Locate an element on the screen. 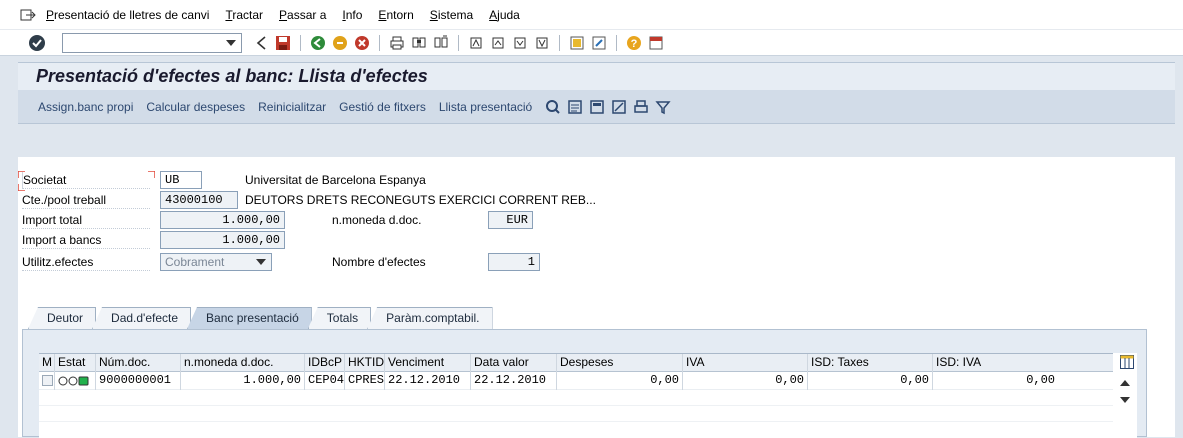 This screenshot has width=1183, height=438. column-header: IVA is located at coordinates (745, 363).